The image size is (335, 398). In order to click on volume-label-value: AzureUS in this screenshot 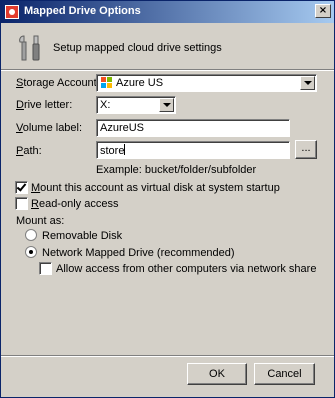, I will do `click(122, 128)`.